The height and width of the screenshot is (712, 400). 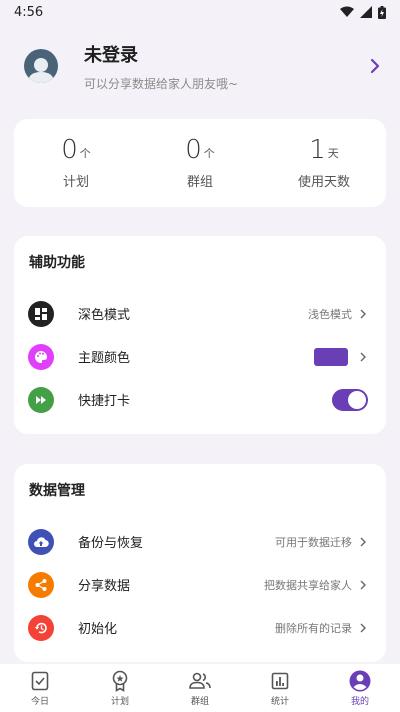 What do you see at coordinates (39, 701) in the screenshot?
I see `nav-today-label: 今日` at bounding box center [39, 701].